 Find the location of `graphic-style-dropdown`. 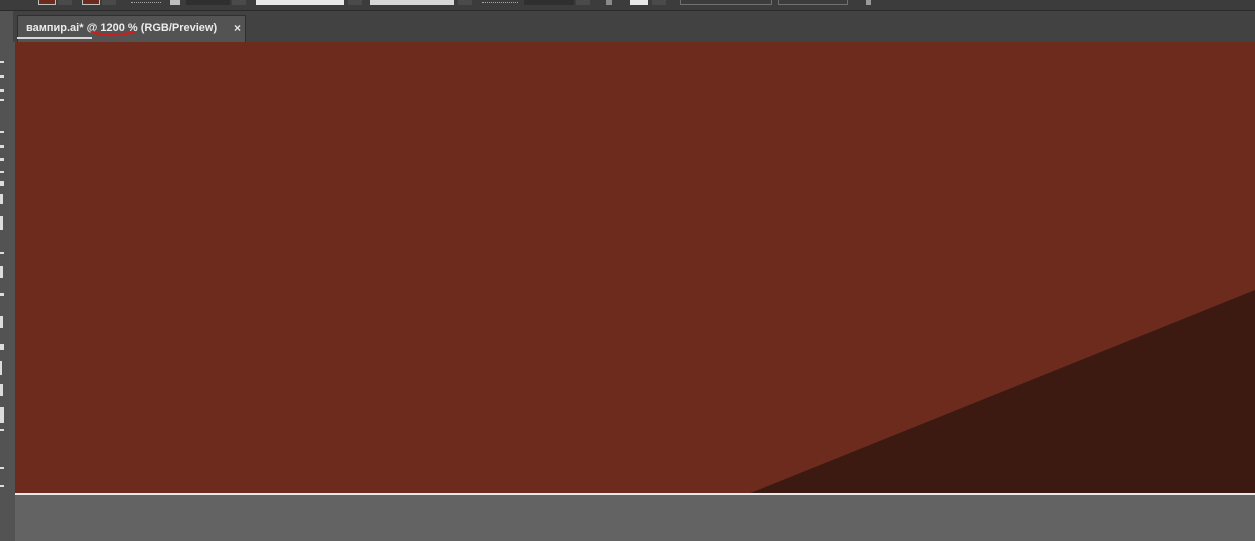

graphic-style-dropdown is located at coordinates (659, 2).